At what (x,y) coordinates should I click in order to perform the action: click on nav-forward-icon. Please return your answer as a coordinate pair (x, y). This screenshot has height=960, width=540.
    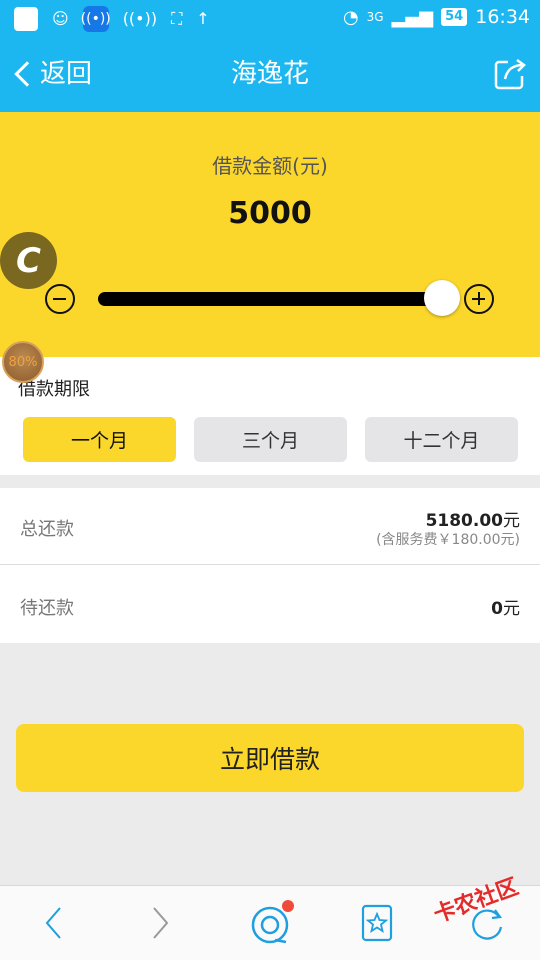
    Looking at the image, I should click on (161, 923).